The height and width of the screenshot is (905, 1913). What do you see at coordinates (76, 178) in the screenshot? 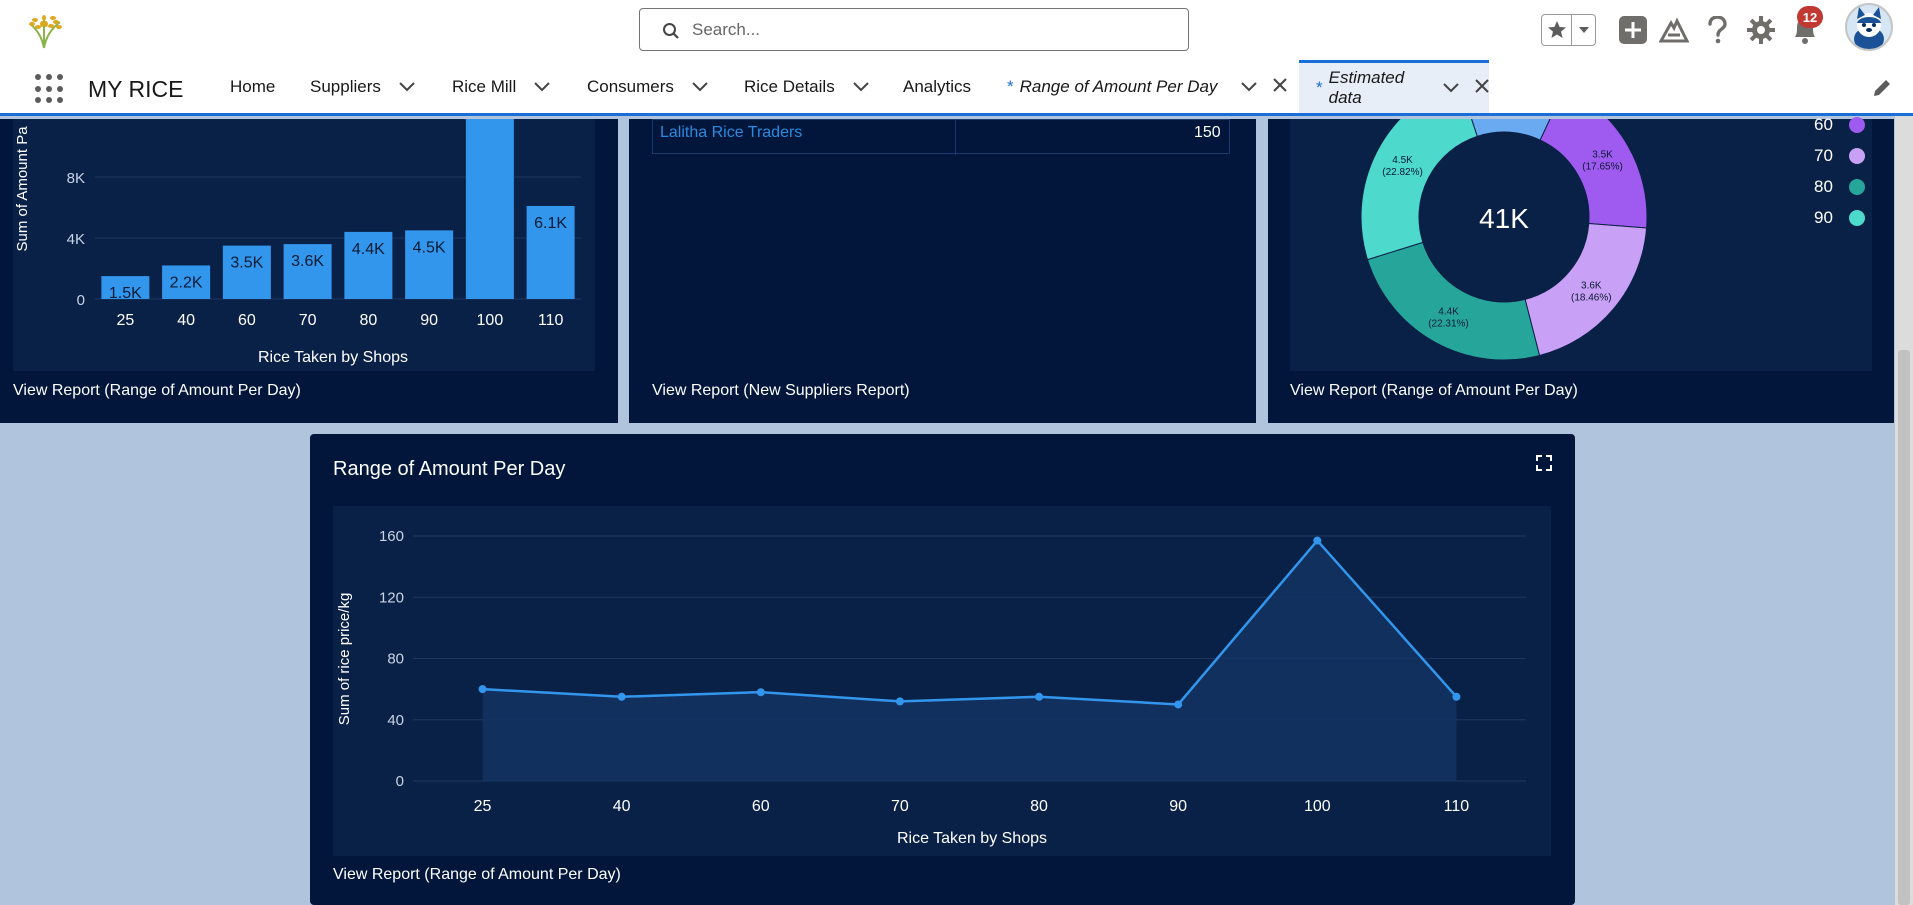
I see `y-tick-label: 8K` at bounding box center [76, 178].